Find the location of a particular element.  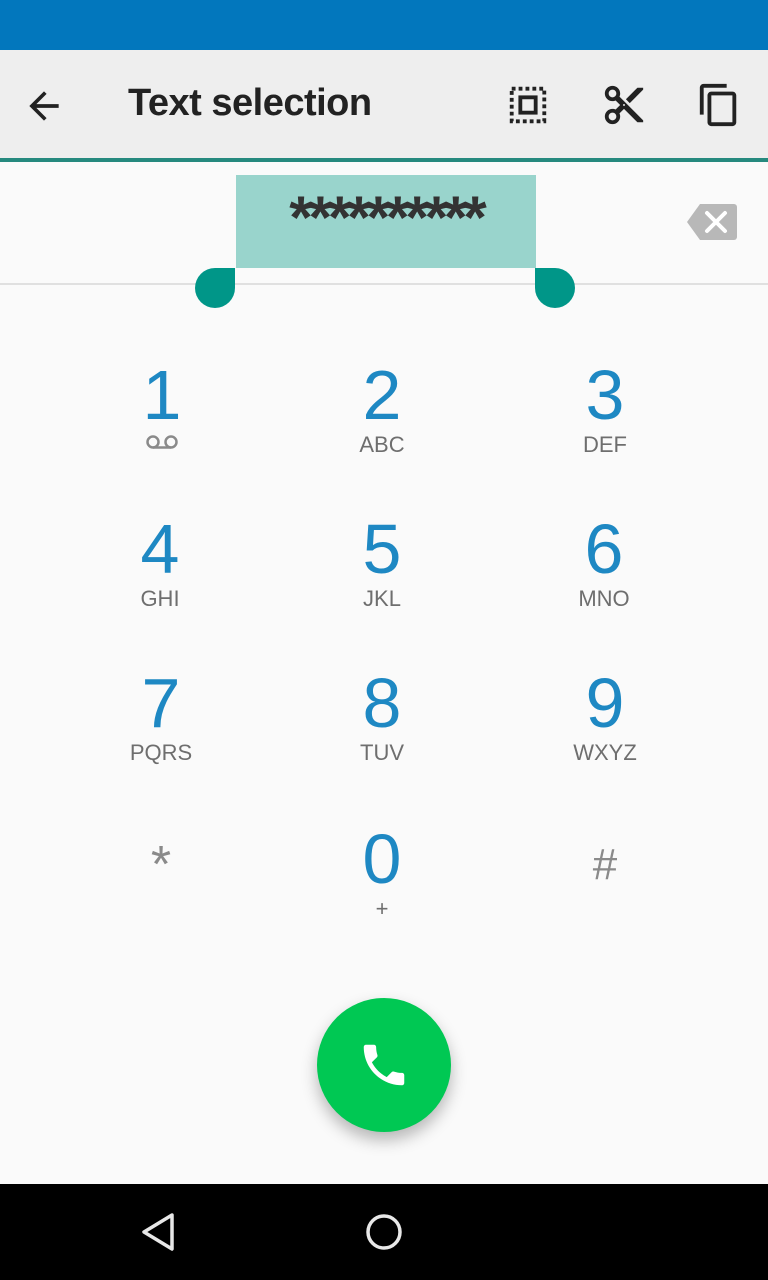

key-digit: 5 is located at coordinates (382, 549).